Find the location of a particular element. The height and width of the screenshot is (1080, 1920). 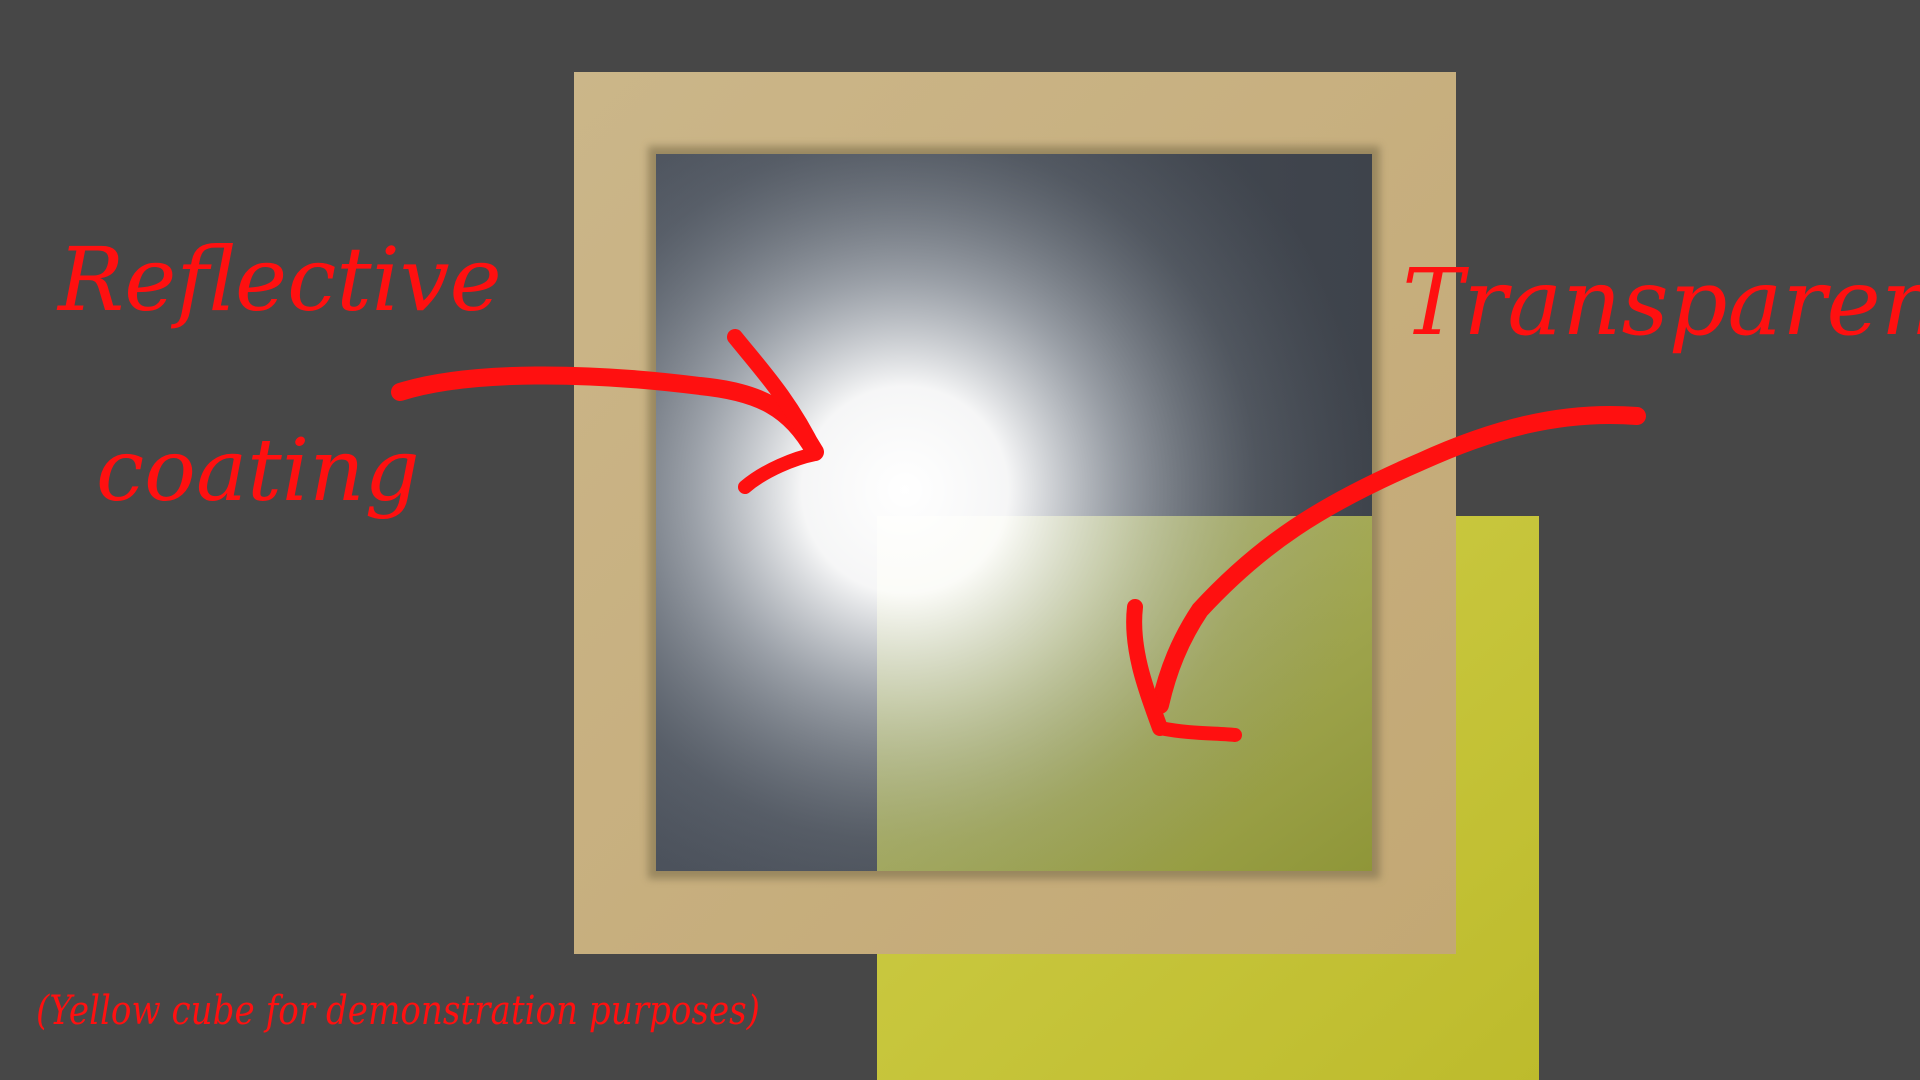

reflective-label-line1: Reflective is located at coordinates (279, 279).